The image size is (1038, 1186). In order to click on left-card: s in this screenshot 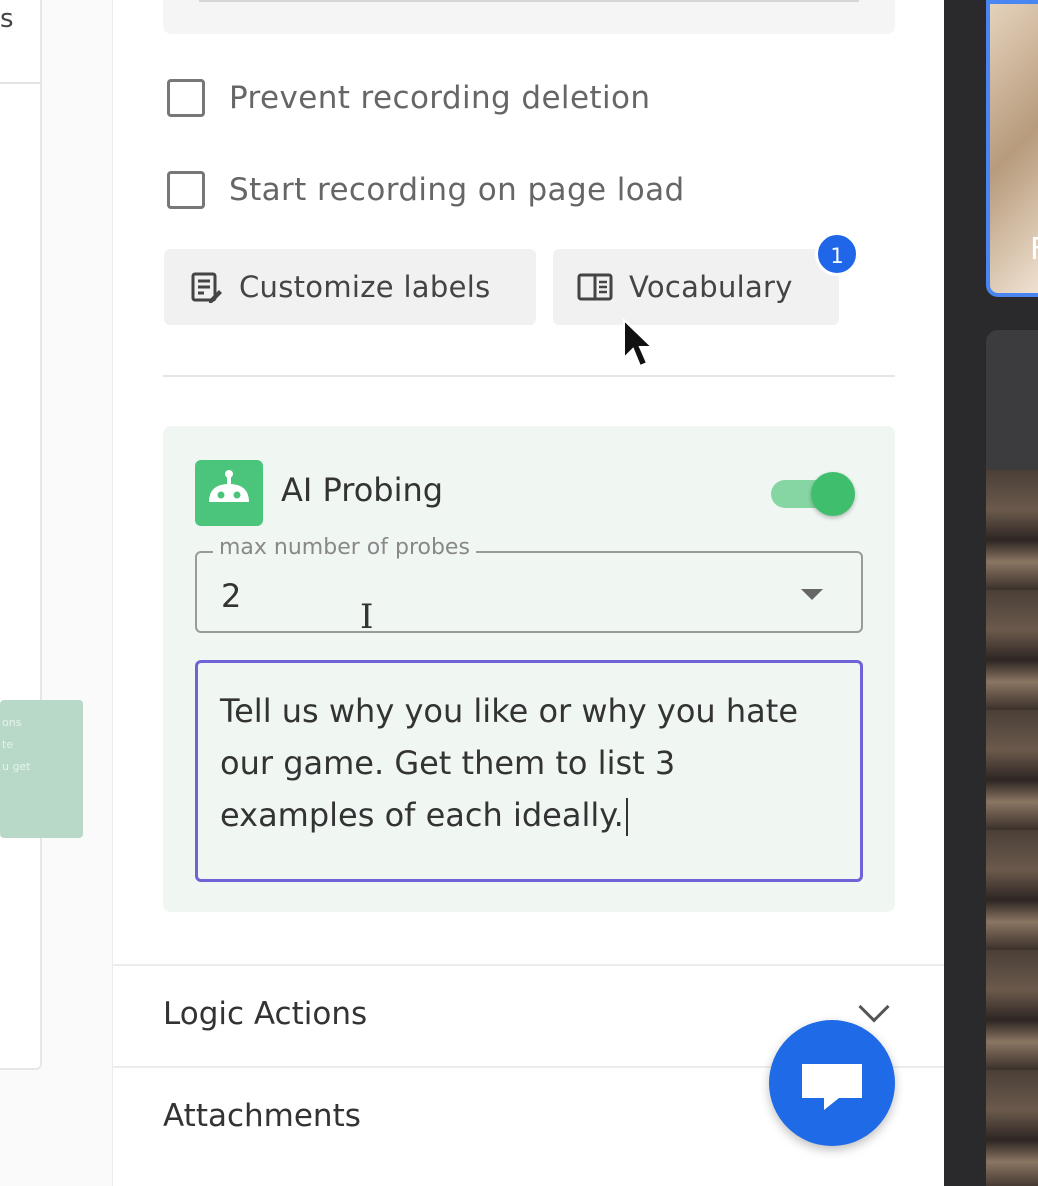, I will do `click(21, 535)`.